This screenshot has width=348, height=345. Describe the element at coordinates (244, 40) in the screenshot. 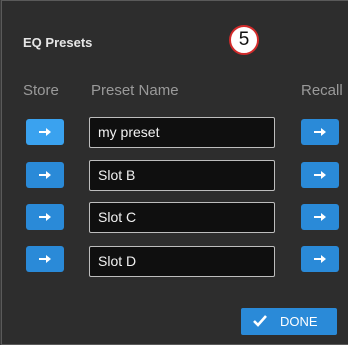

I see `callout-number-badge: 5` at that location.